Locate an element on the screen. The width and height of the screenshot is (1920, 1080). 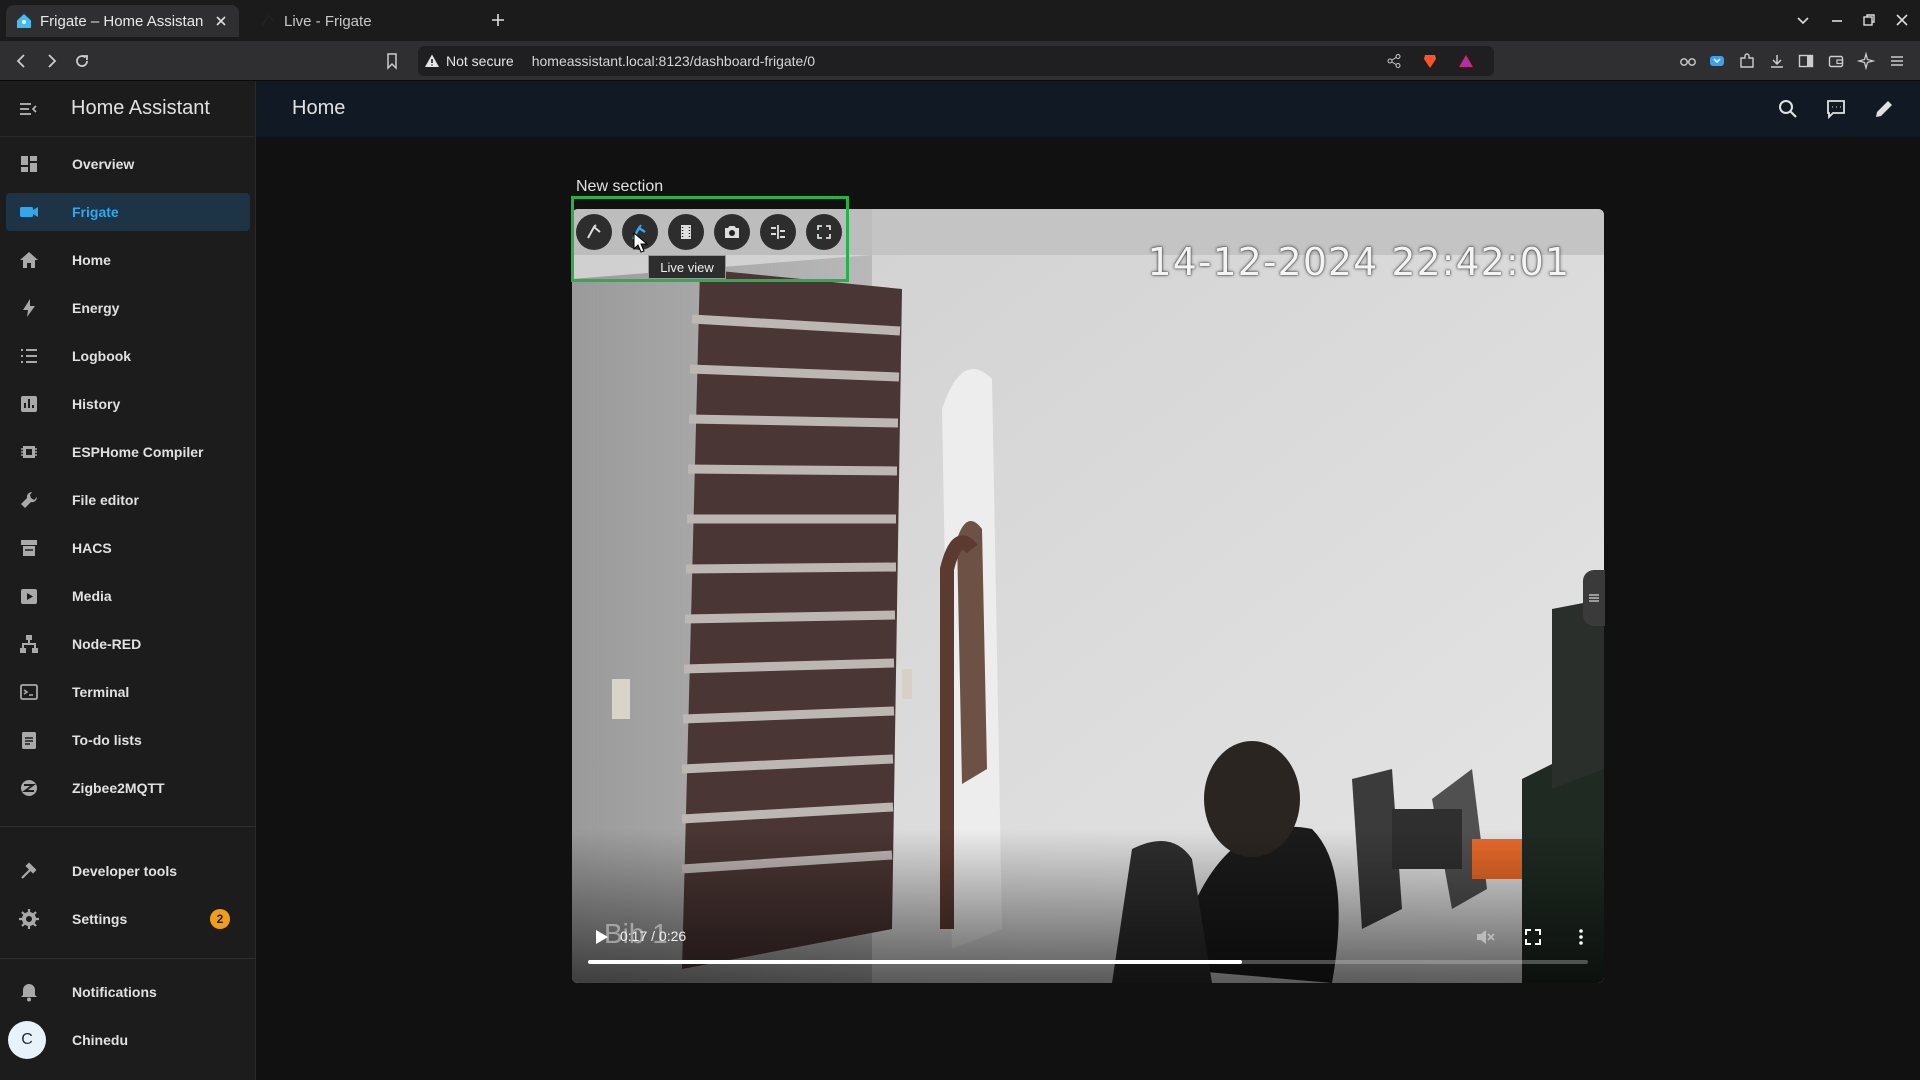
sidebar-item-label: Energy is located at coordinates (96, 308).